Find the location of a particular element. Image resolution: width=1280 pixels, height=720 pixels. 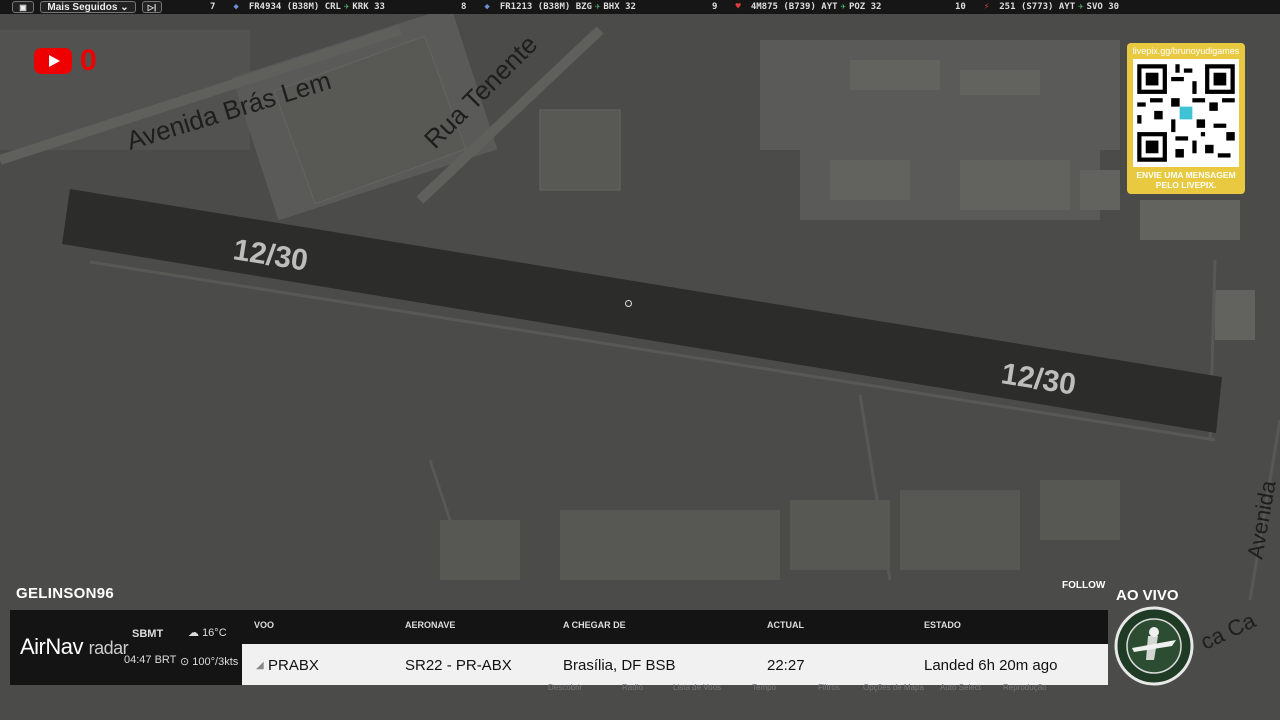

livepix-message: ENVIE UMA MENSAGEM PELO LIVEPIX. is located at coordinates (1186, 180).